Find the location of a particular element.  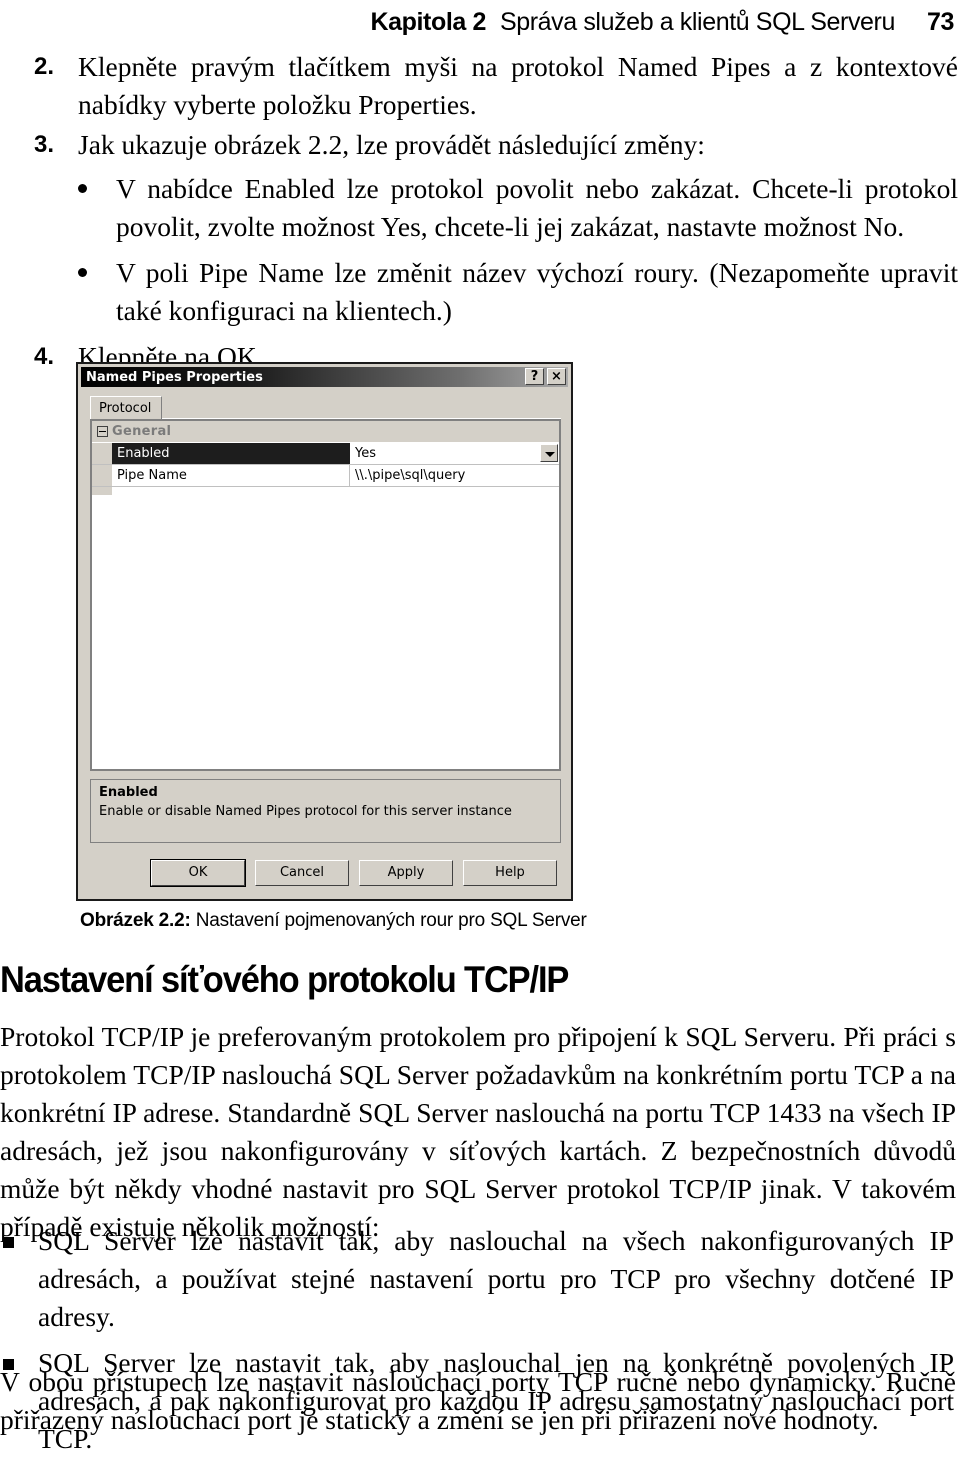

table-row: Enabled Yes is located at coordinates (325, 454).